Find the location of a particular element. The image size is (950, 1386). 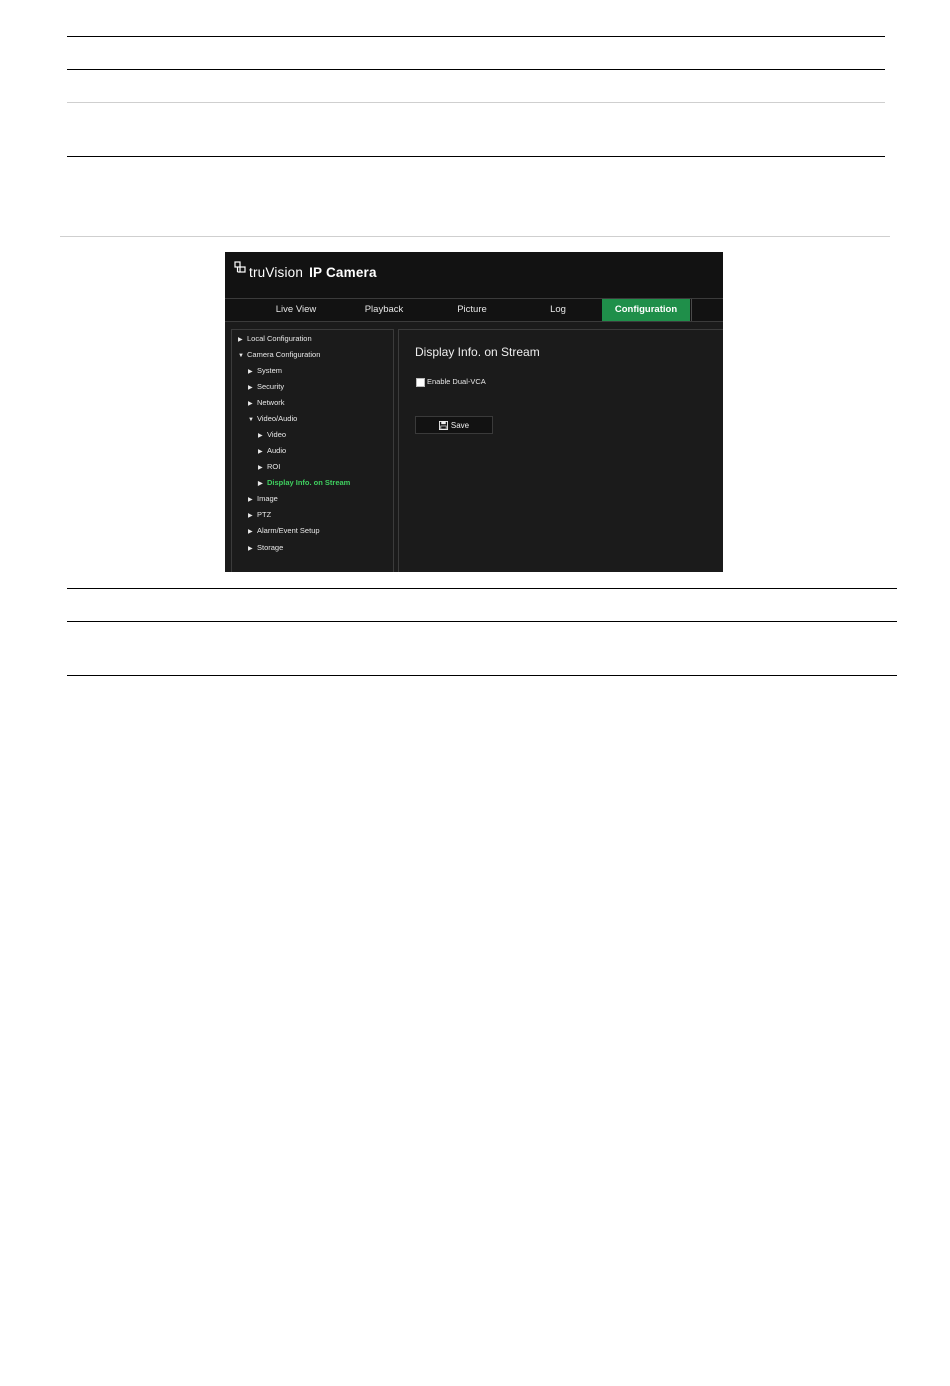

sidebar-item-label: Camera Configuration is located at coordinates (284, 354).